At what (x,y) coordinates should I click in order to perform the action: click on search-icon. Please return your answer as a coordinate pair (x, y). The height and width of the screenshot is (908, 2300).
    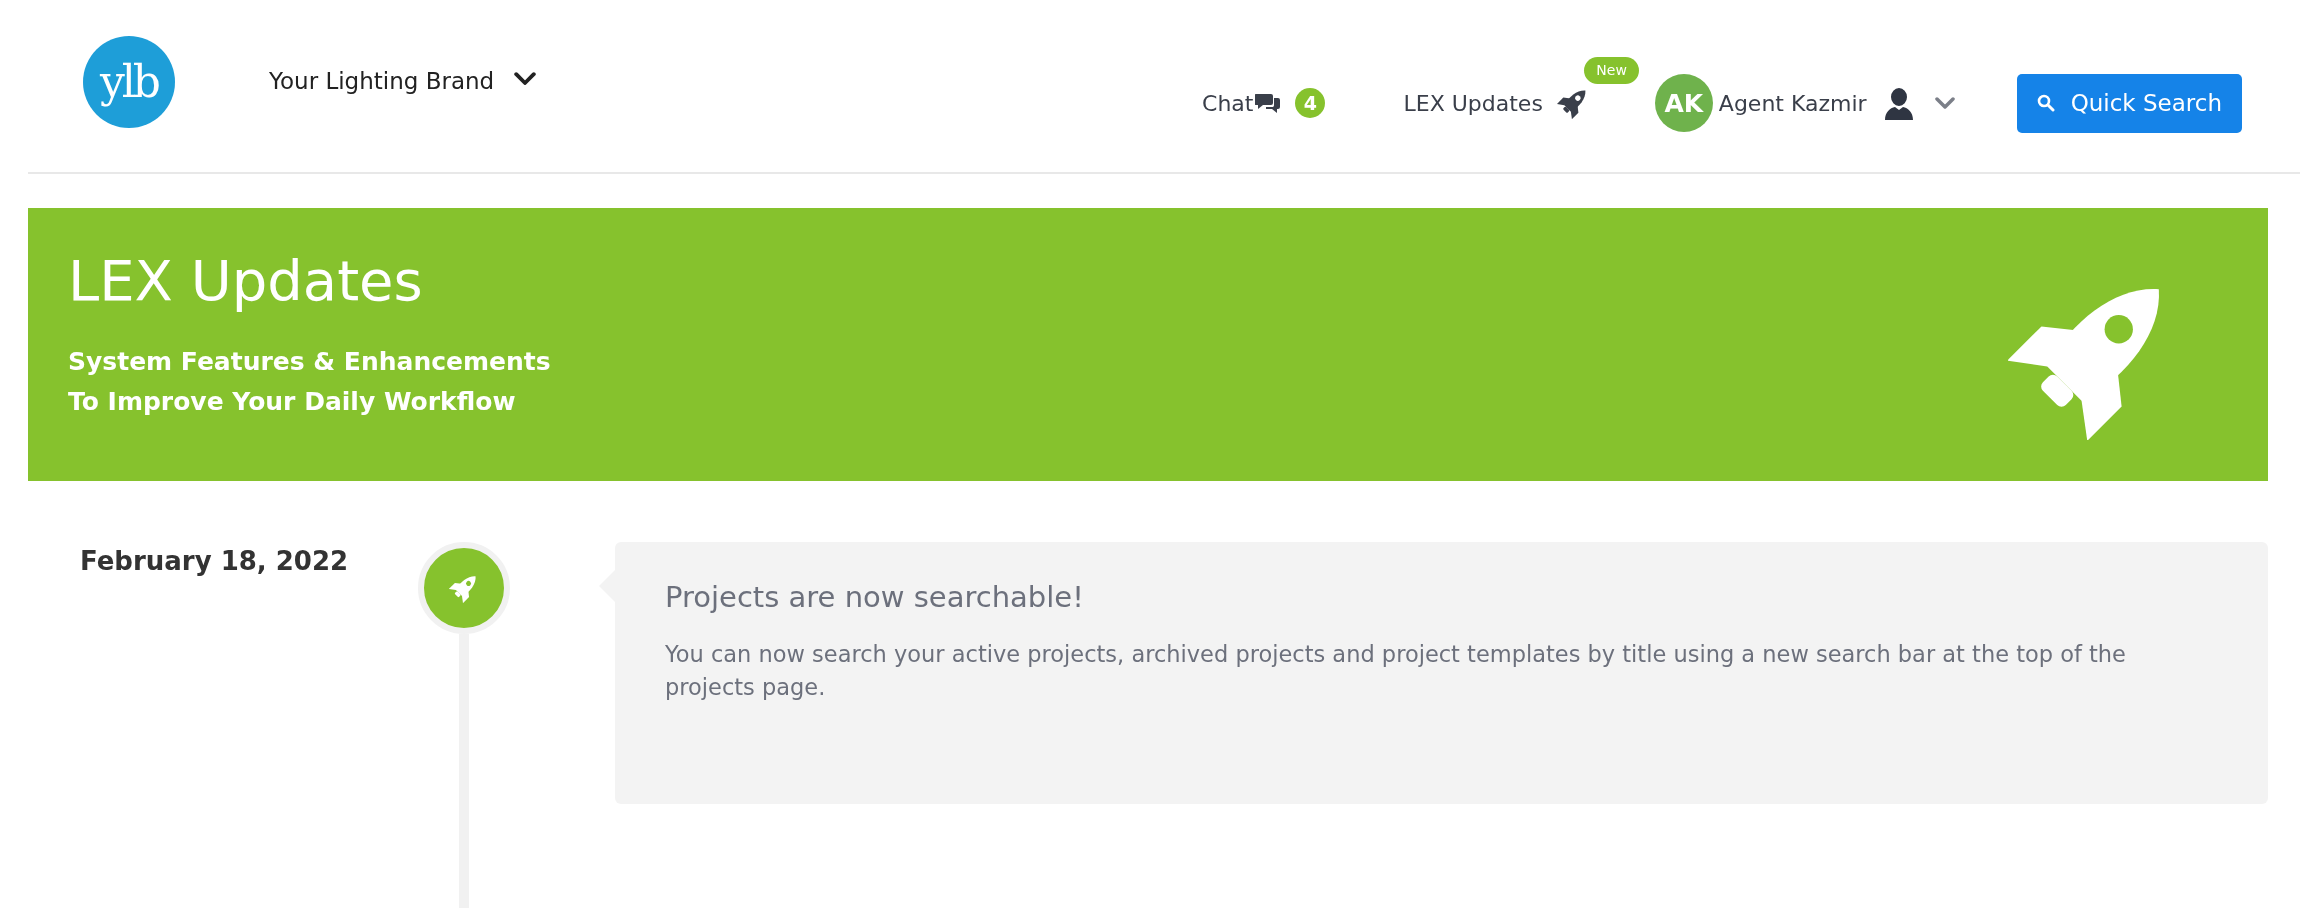
    Looking at the image, I should click on (2045, 103).